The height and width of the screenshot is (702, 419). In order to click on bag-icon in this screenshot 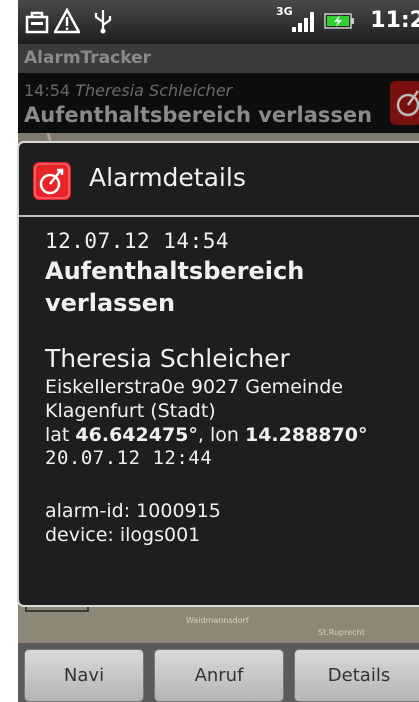, I will do `click(37, 22)`.